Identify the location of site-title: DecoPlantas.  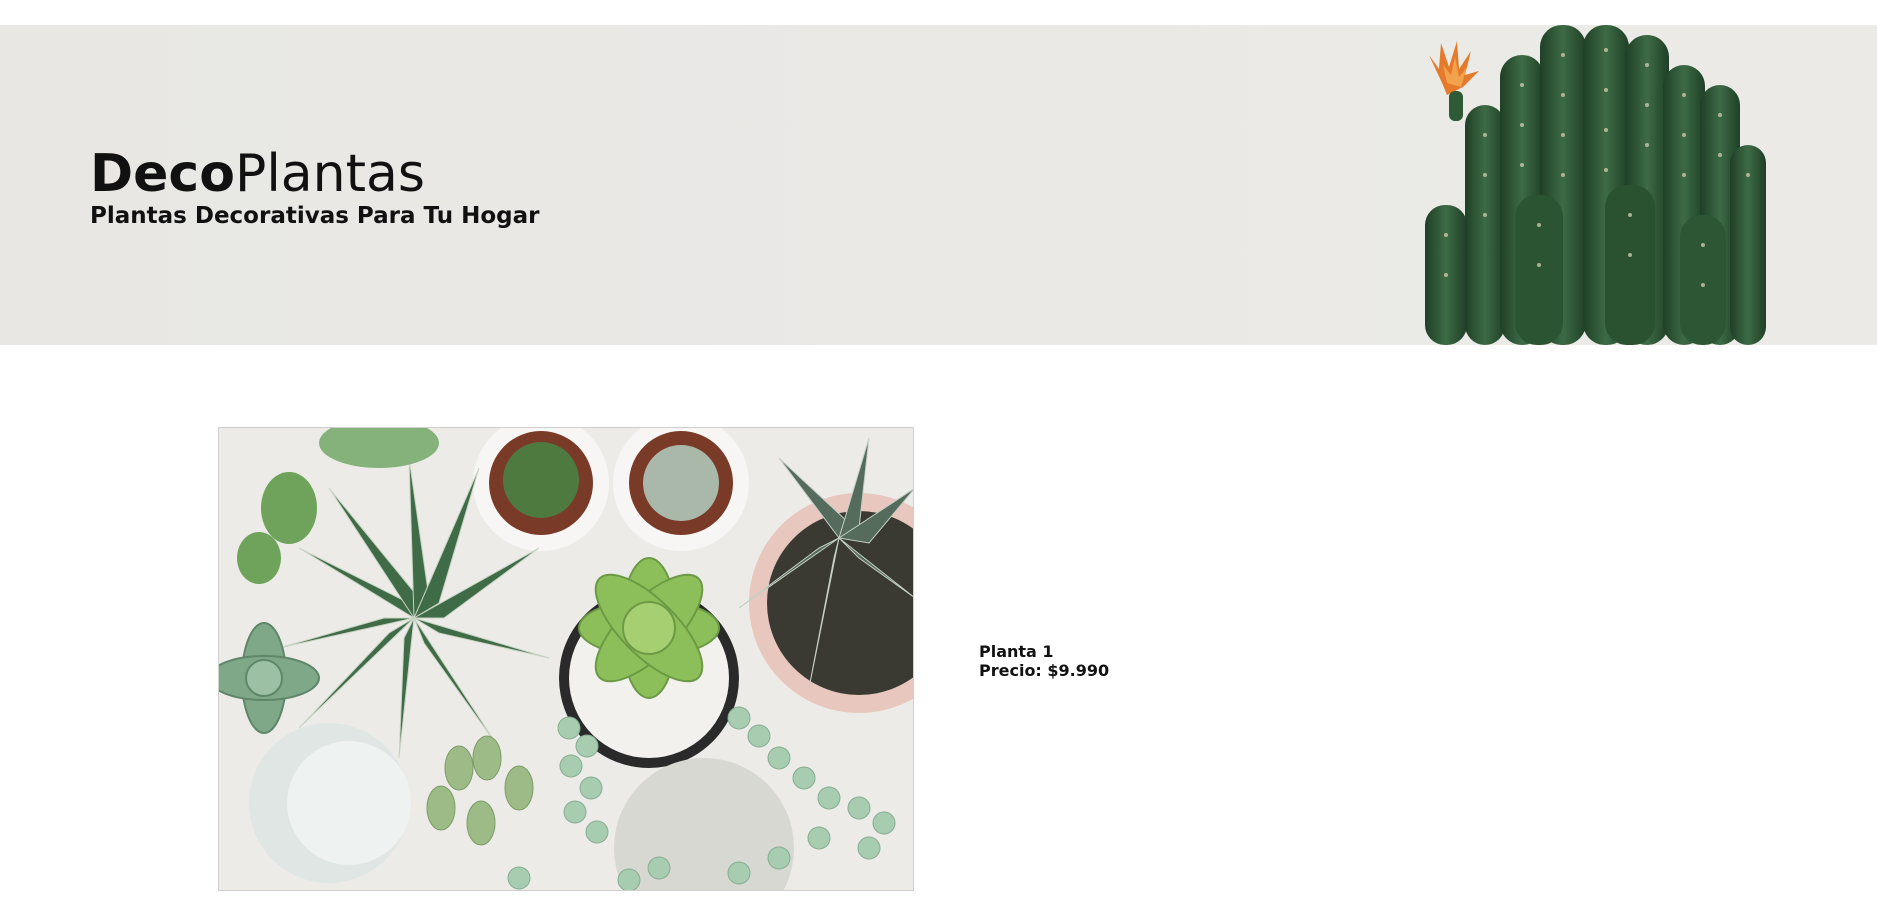
(314, 174).